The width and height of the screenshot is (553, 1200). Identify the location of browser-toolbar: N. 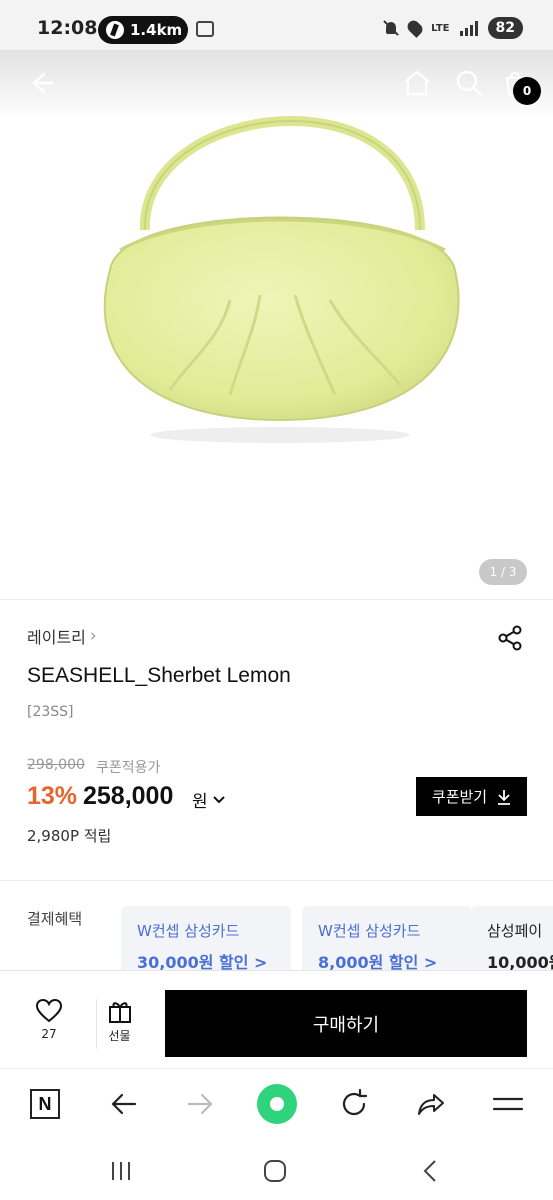
(276, 1104).